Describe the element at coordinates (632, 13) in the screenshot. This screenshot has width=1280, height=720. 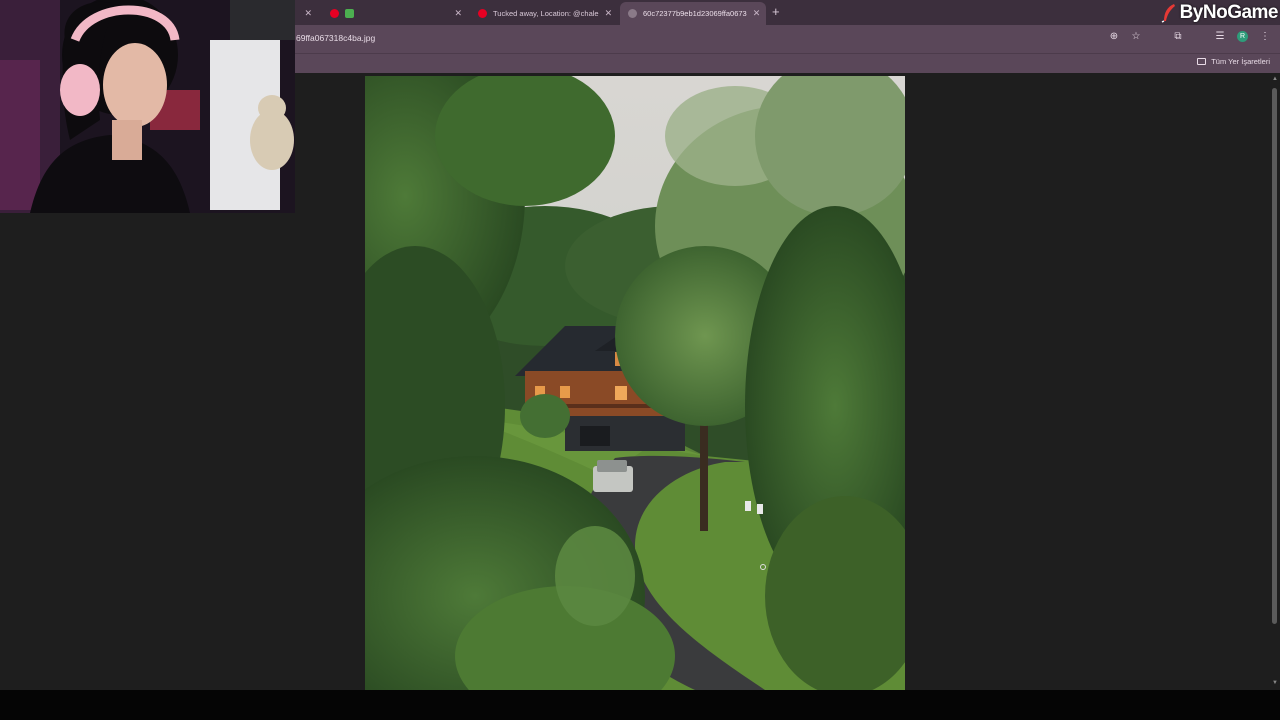
I see `image-icon` at that location.